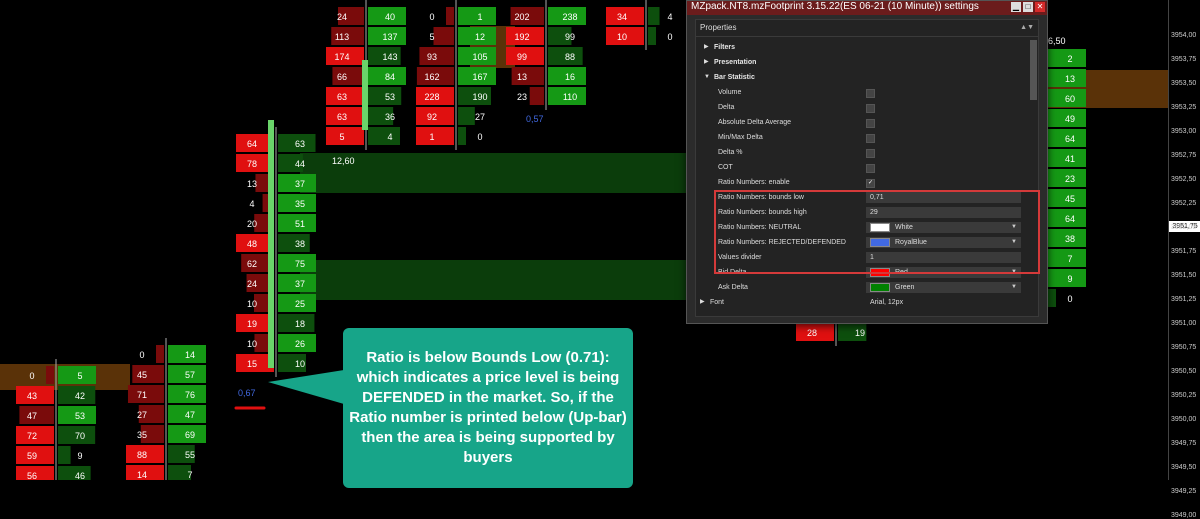 Image resolution: width=1200 pixels, height=519 pixels. What do you see at coordinates (1184, 107) in the screenshot?
I see `price-tick: 3953,25` at bounding box center [1184, 107].